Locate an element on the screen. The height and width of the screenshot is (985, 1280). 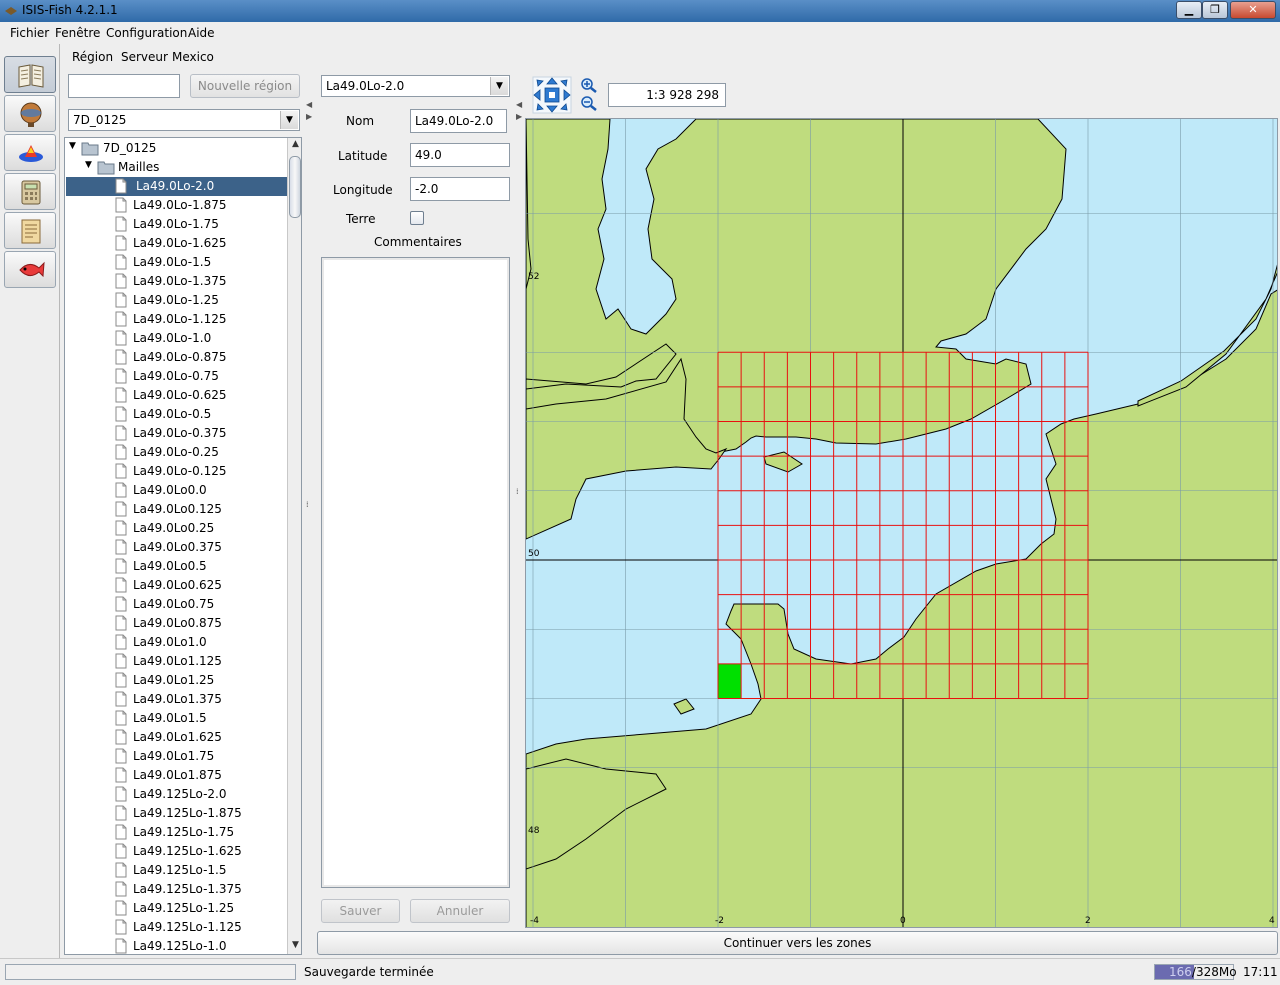
menu-configuration: Configuration is located at coordinates (146, 33).